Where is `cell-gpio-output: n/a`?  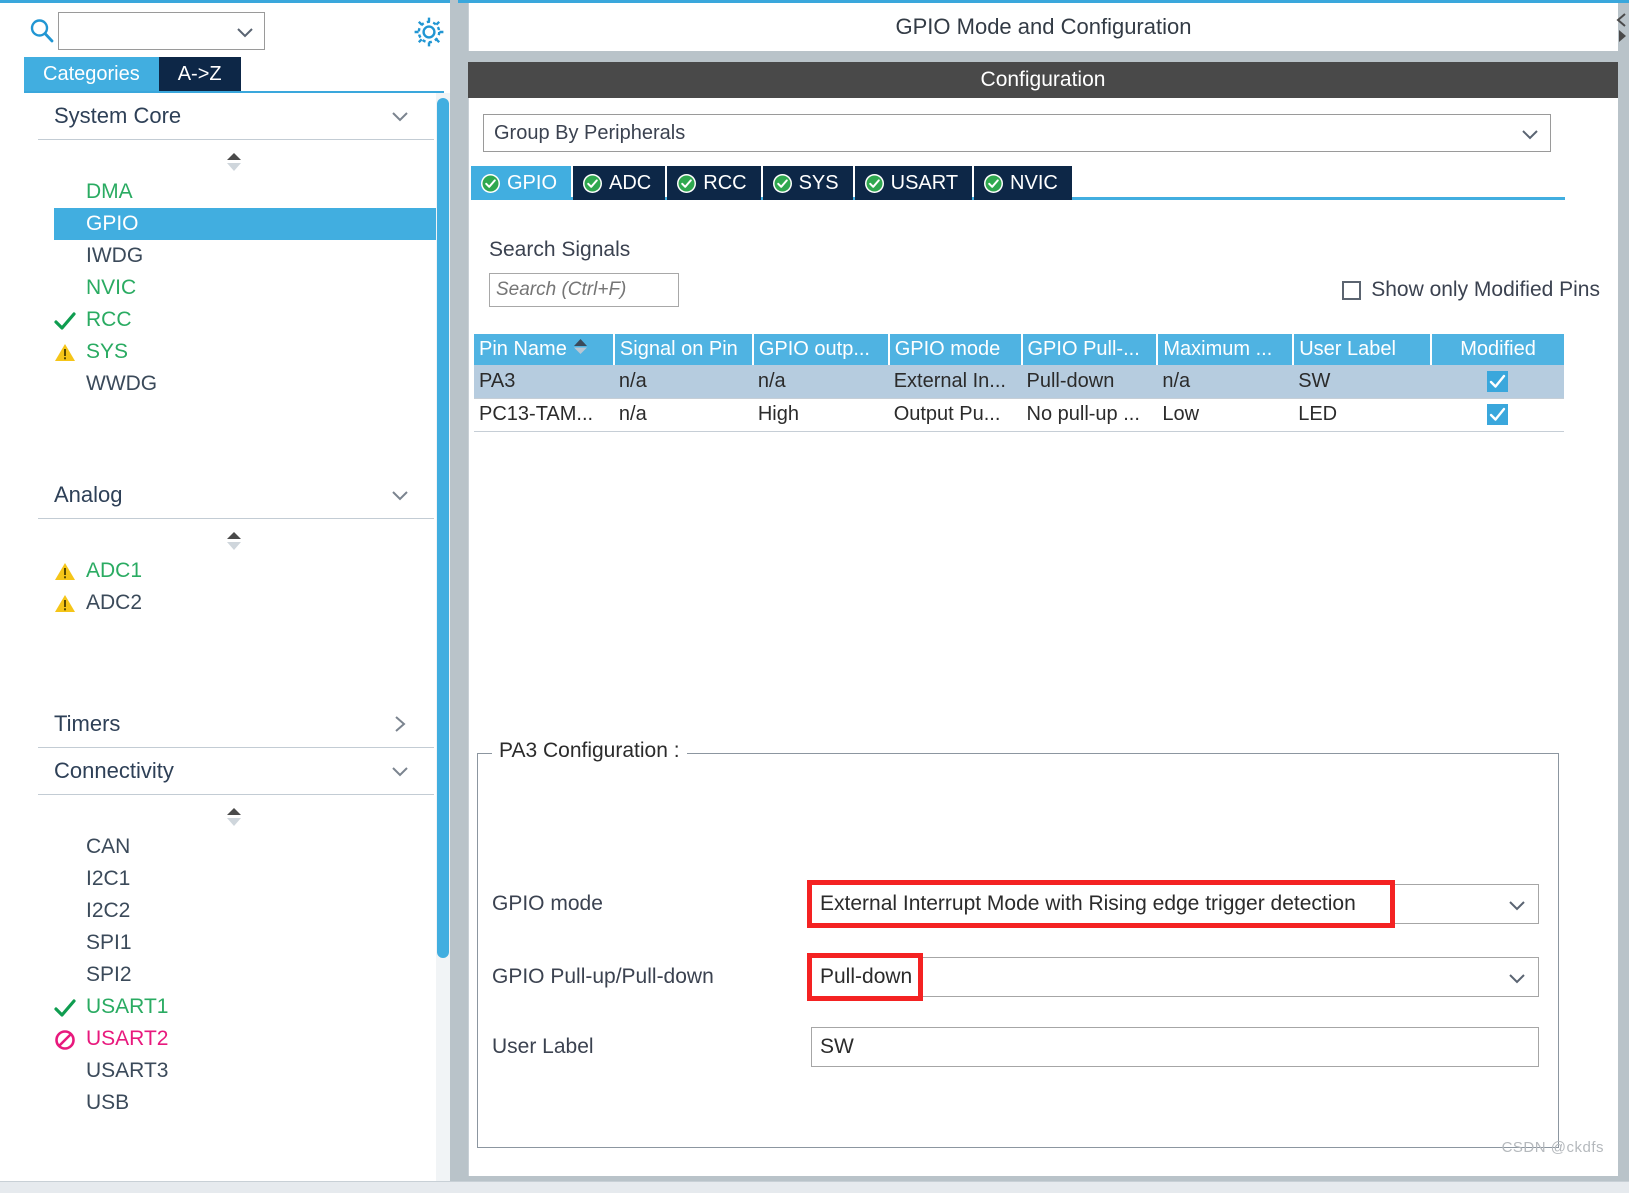 cell-gpio-output: n/a is located at coordinates (820, 382).